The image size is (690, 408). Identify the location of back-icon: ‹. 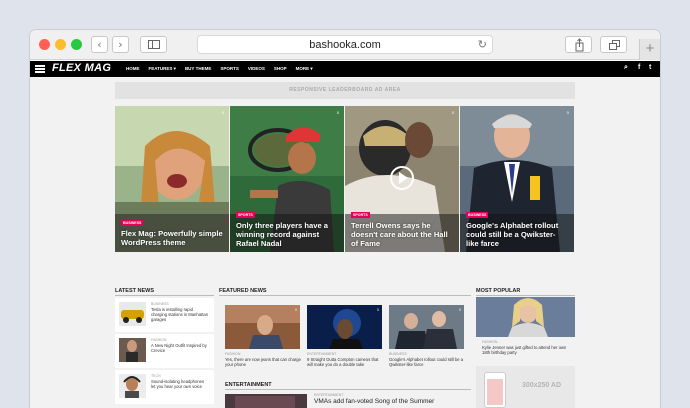
(99, 44).